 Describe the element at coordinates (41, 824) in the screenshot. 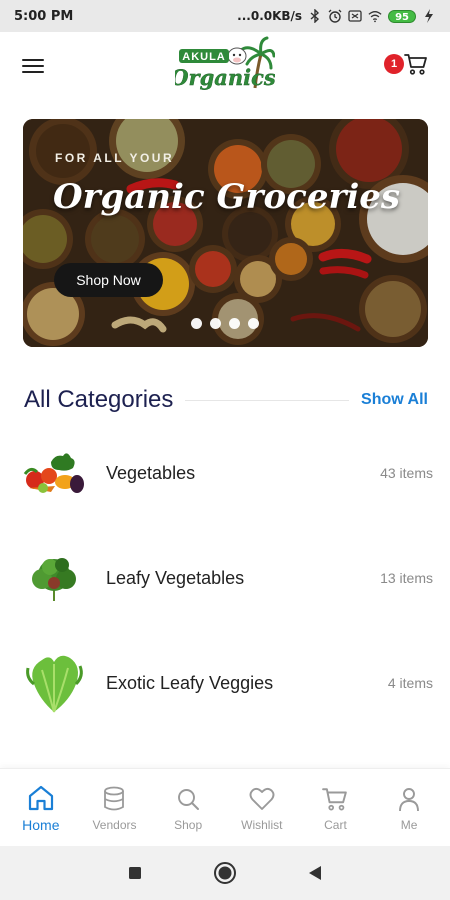

I see `nav-label: Home` at that location.